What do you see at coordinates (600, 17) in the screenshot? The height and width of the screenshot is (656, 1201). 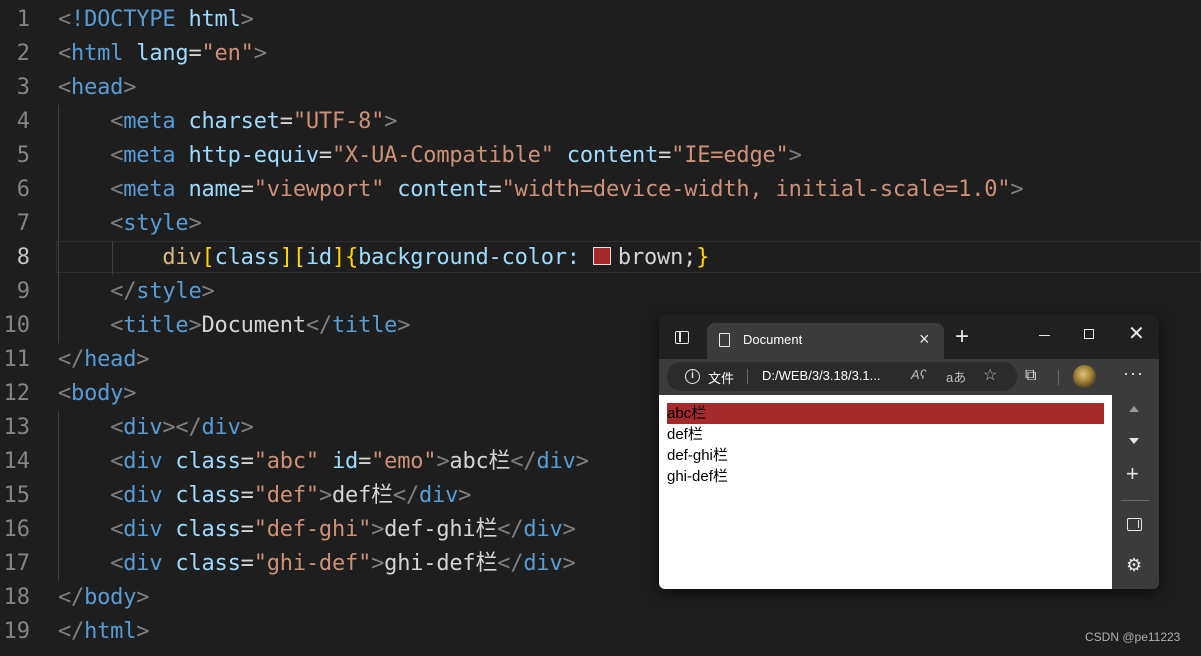 I see `code-line: 1 <!DOCTYPE html>` at bounding box center [600, 17].